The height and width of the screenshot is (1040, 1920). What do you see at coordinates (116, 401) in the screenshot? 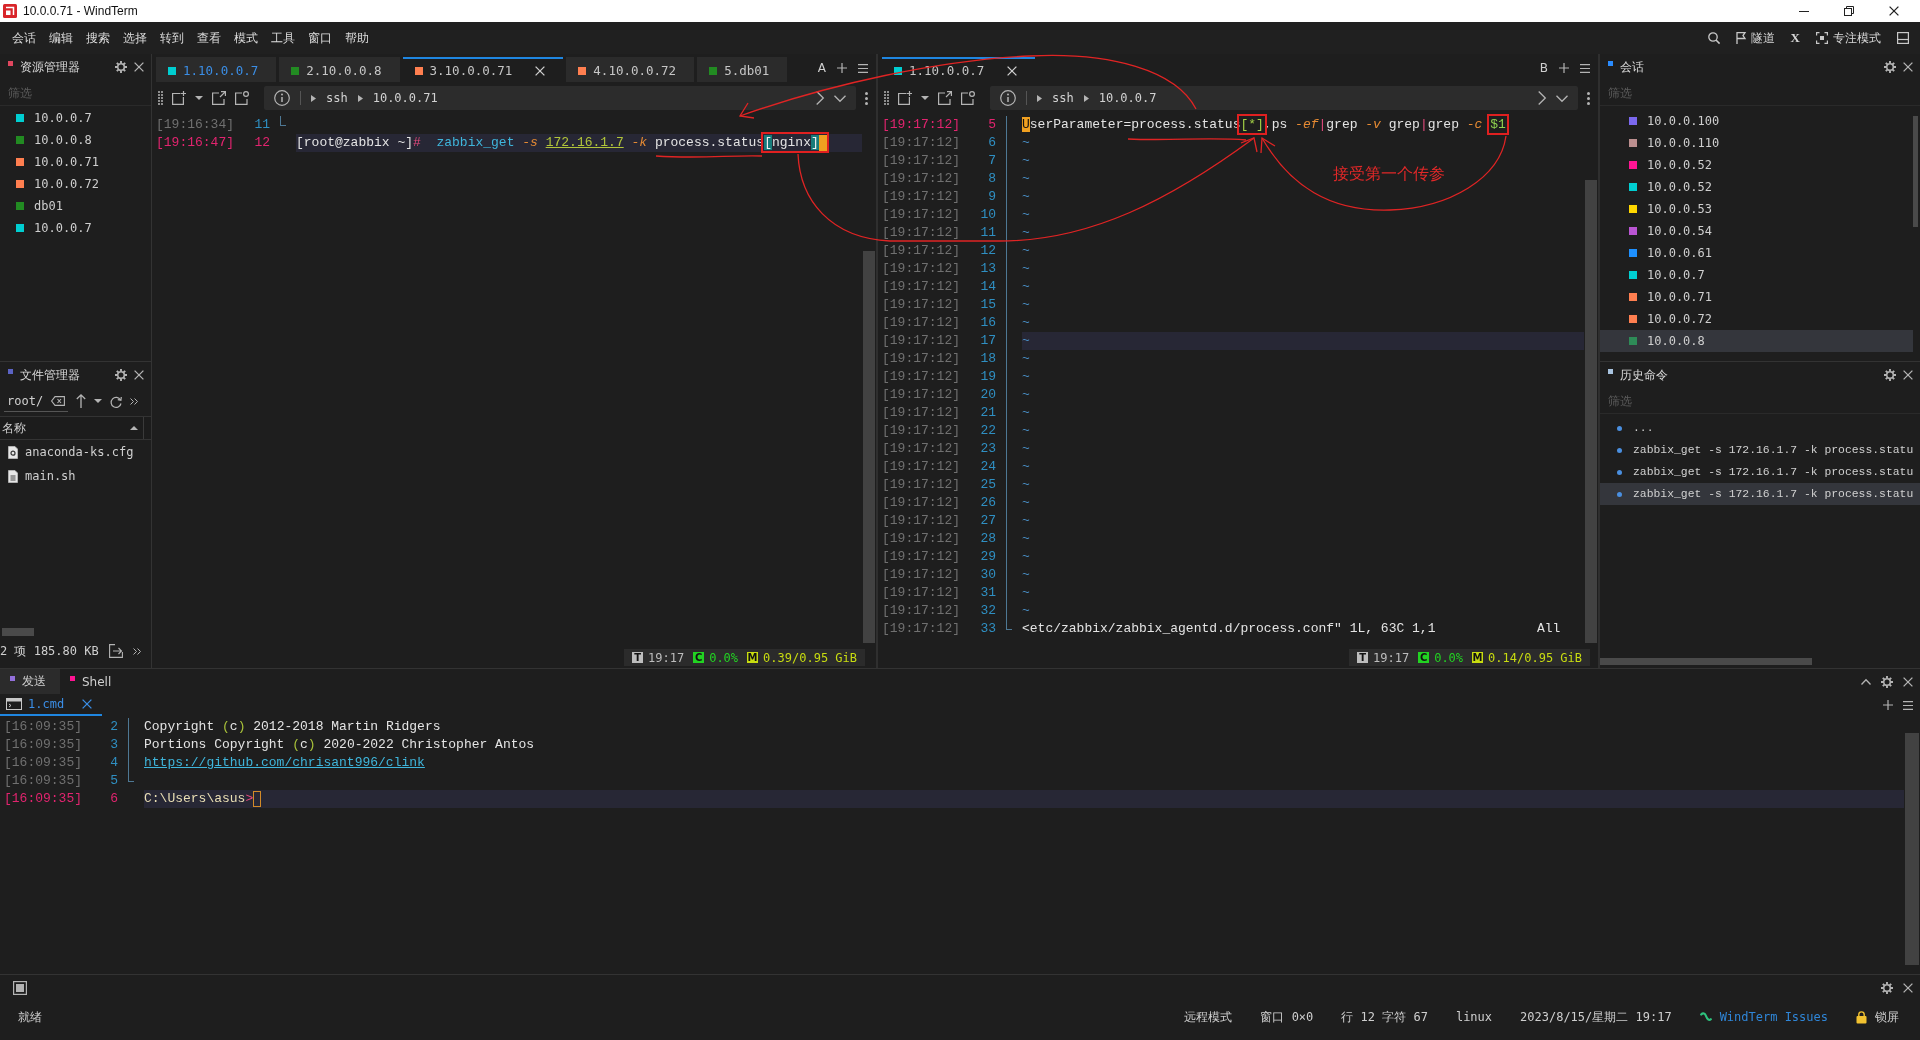
I see `refresh-icon` at bounding box center [116, 401].